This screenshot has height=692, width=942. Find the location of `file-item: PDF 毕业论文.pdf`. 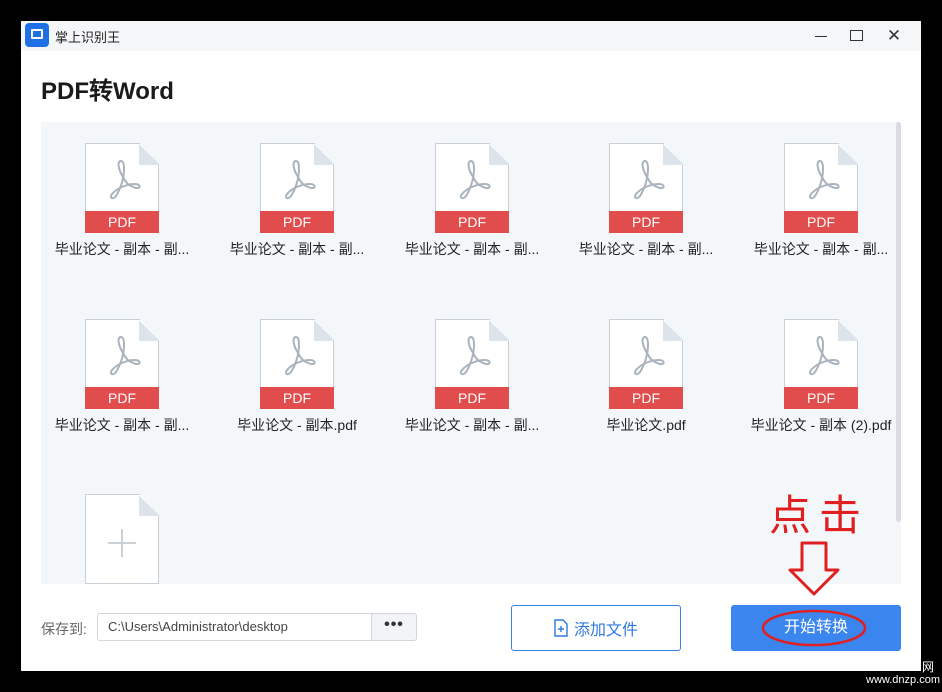

file-item: PDF 毕业论文.pdf is located at coordinates (645, 389).